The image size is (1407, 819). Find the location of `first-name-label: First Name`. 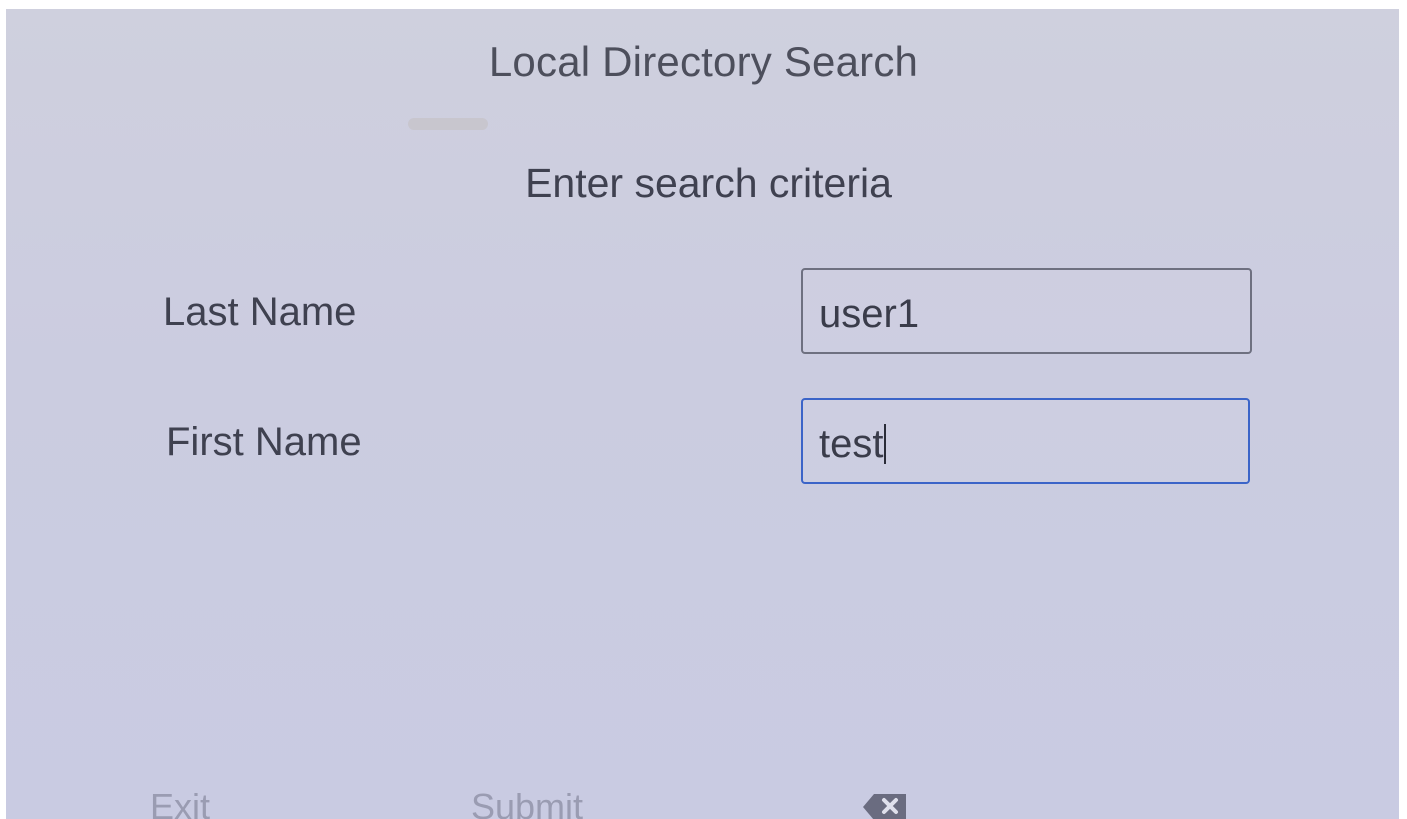

first-name-label: First Name is located at coordinates (264, 442).